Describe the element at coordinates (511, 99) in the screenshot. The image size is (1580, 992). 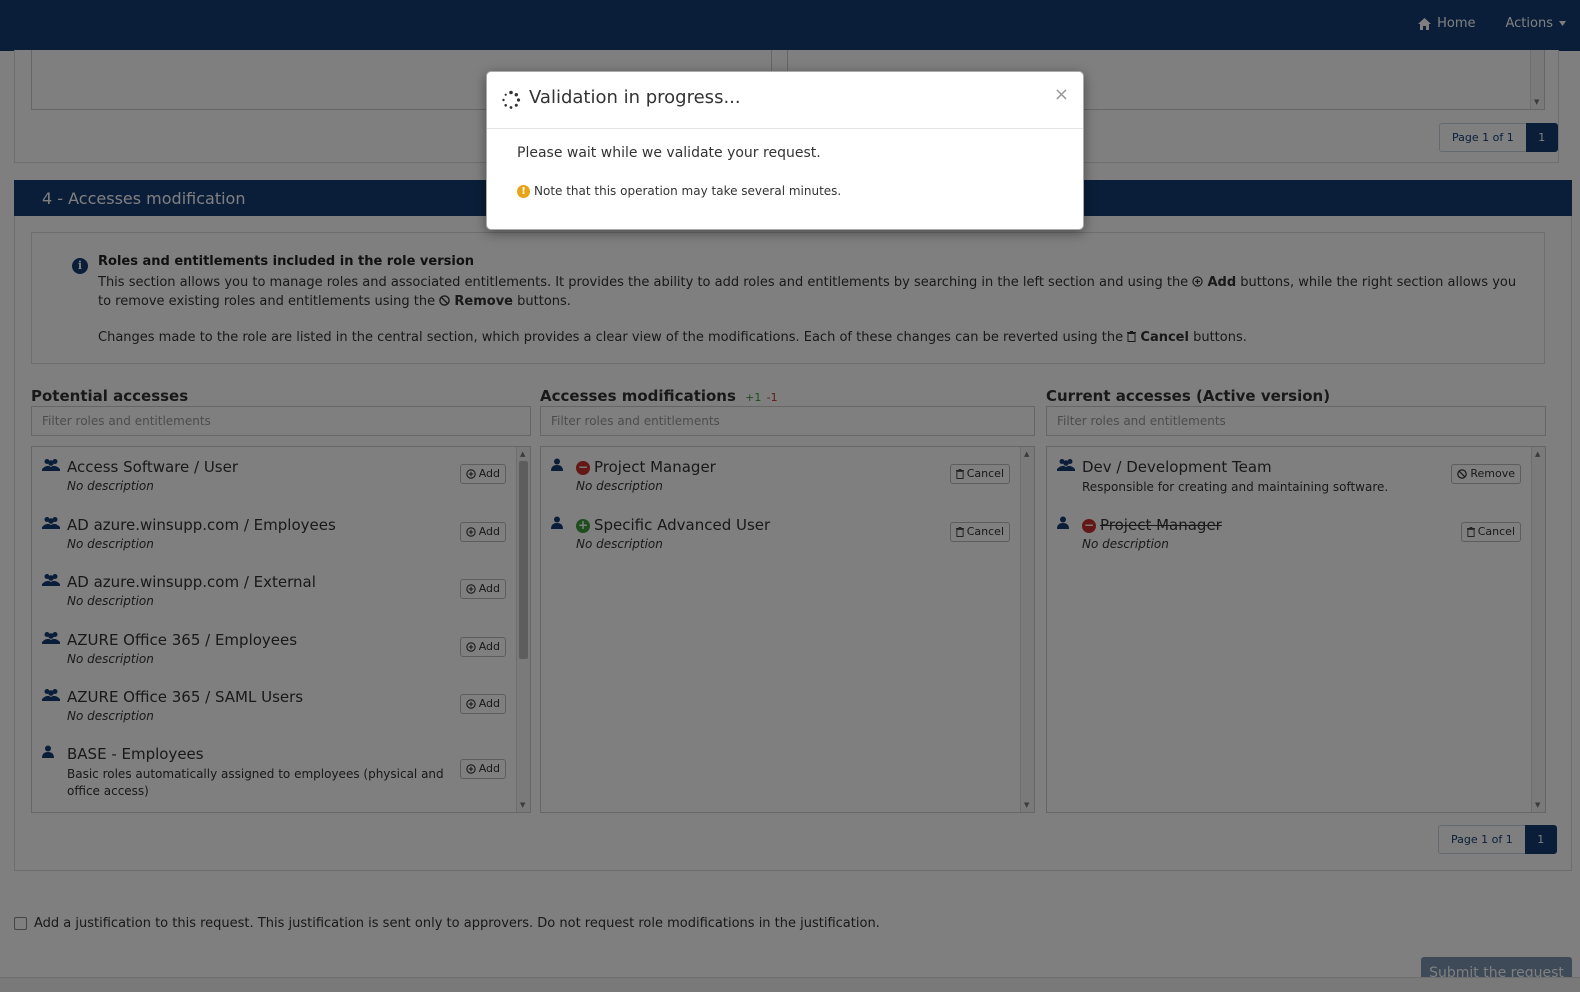
I see `spinner-icon` at that location.